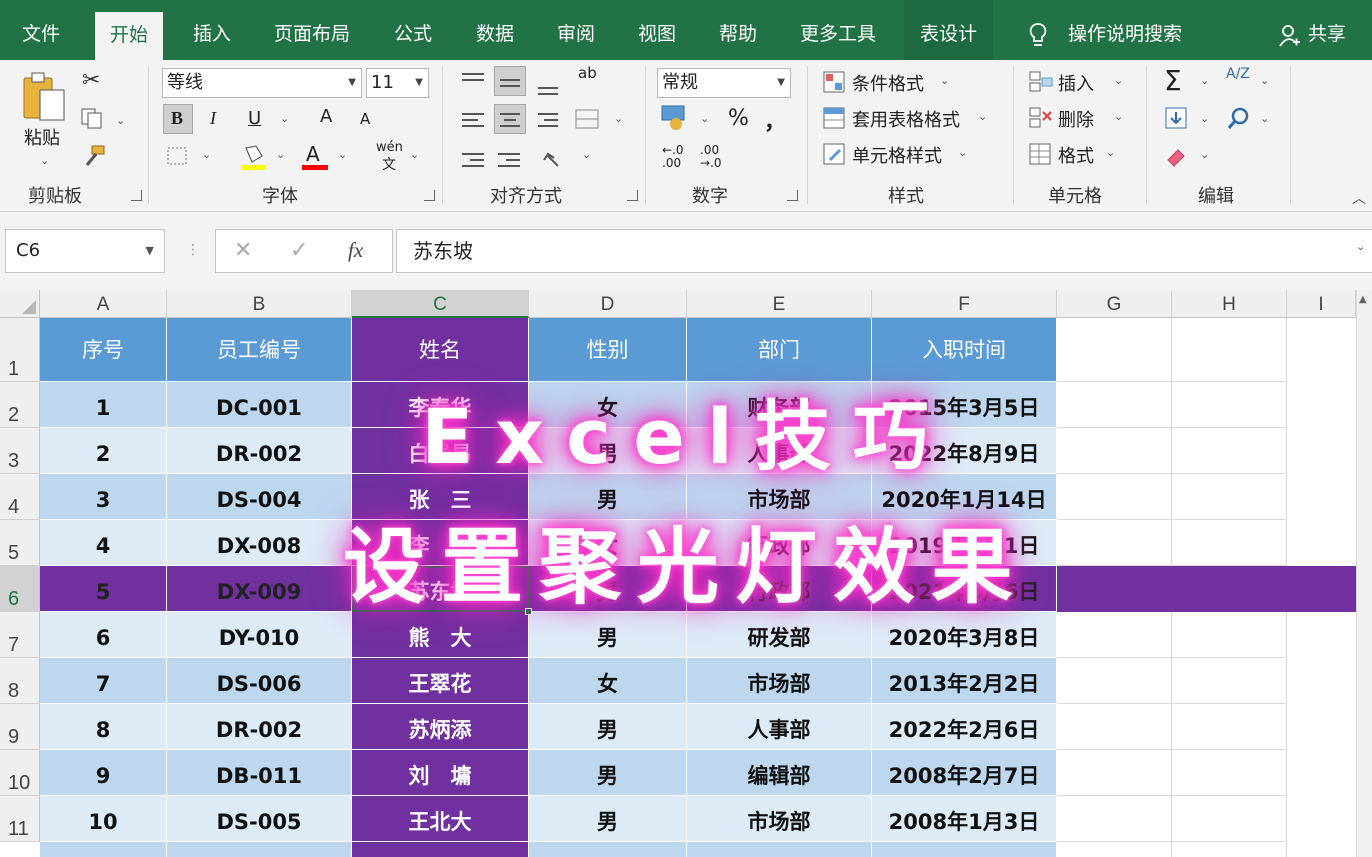 The height and width of the screenshot is (857, 1372). I want to click on table-cell: 2022年2月6日, so click(964, 727).